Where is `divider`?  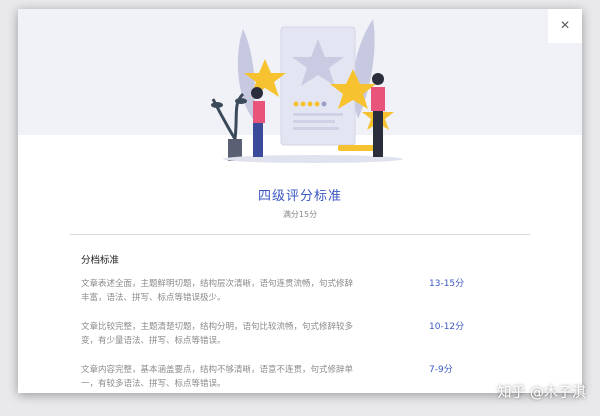 divider is located at coordinates (300, 234).